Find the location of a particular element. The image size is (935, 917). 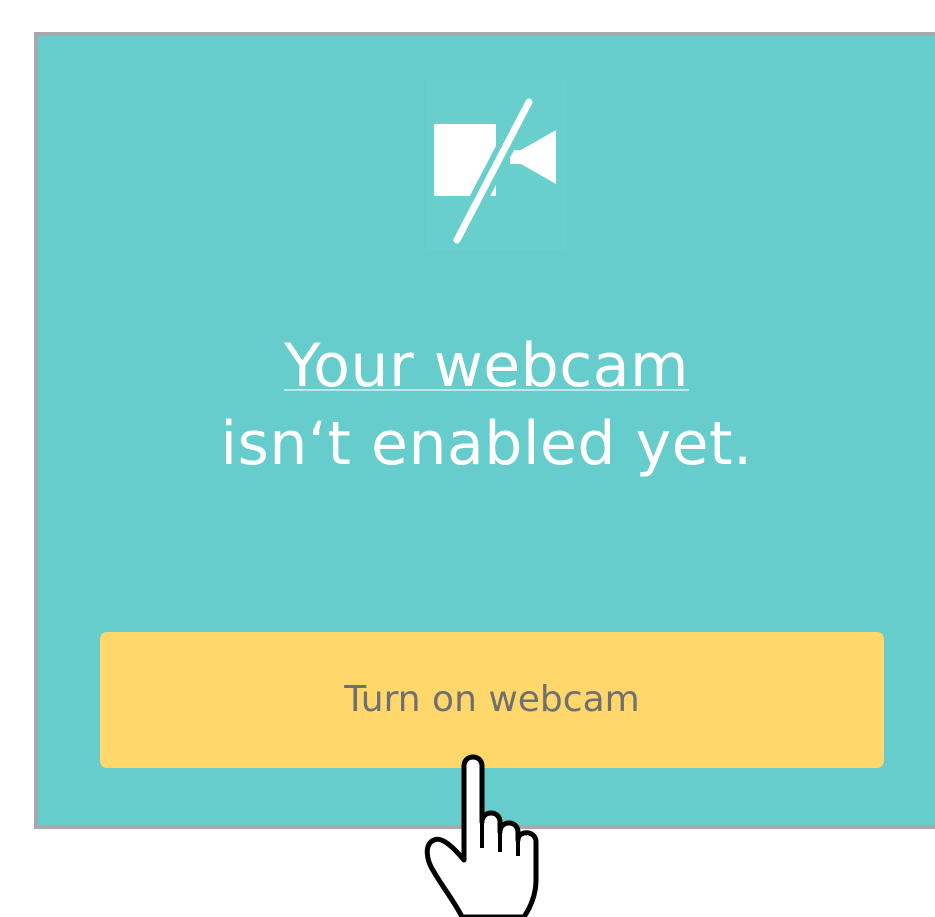

webcam-disabled-message-line-1: Your webcam is located at coordinates (486, 366).